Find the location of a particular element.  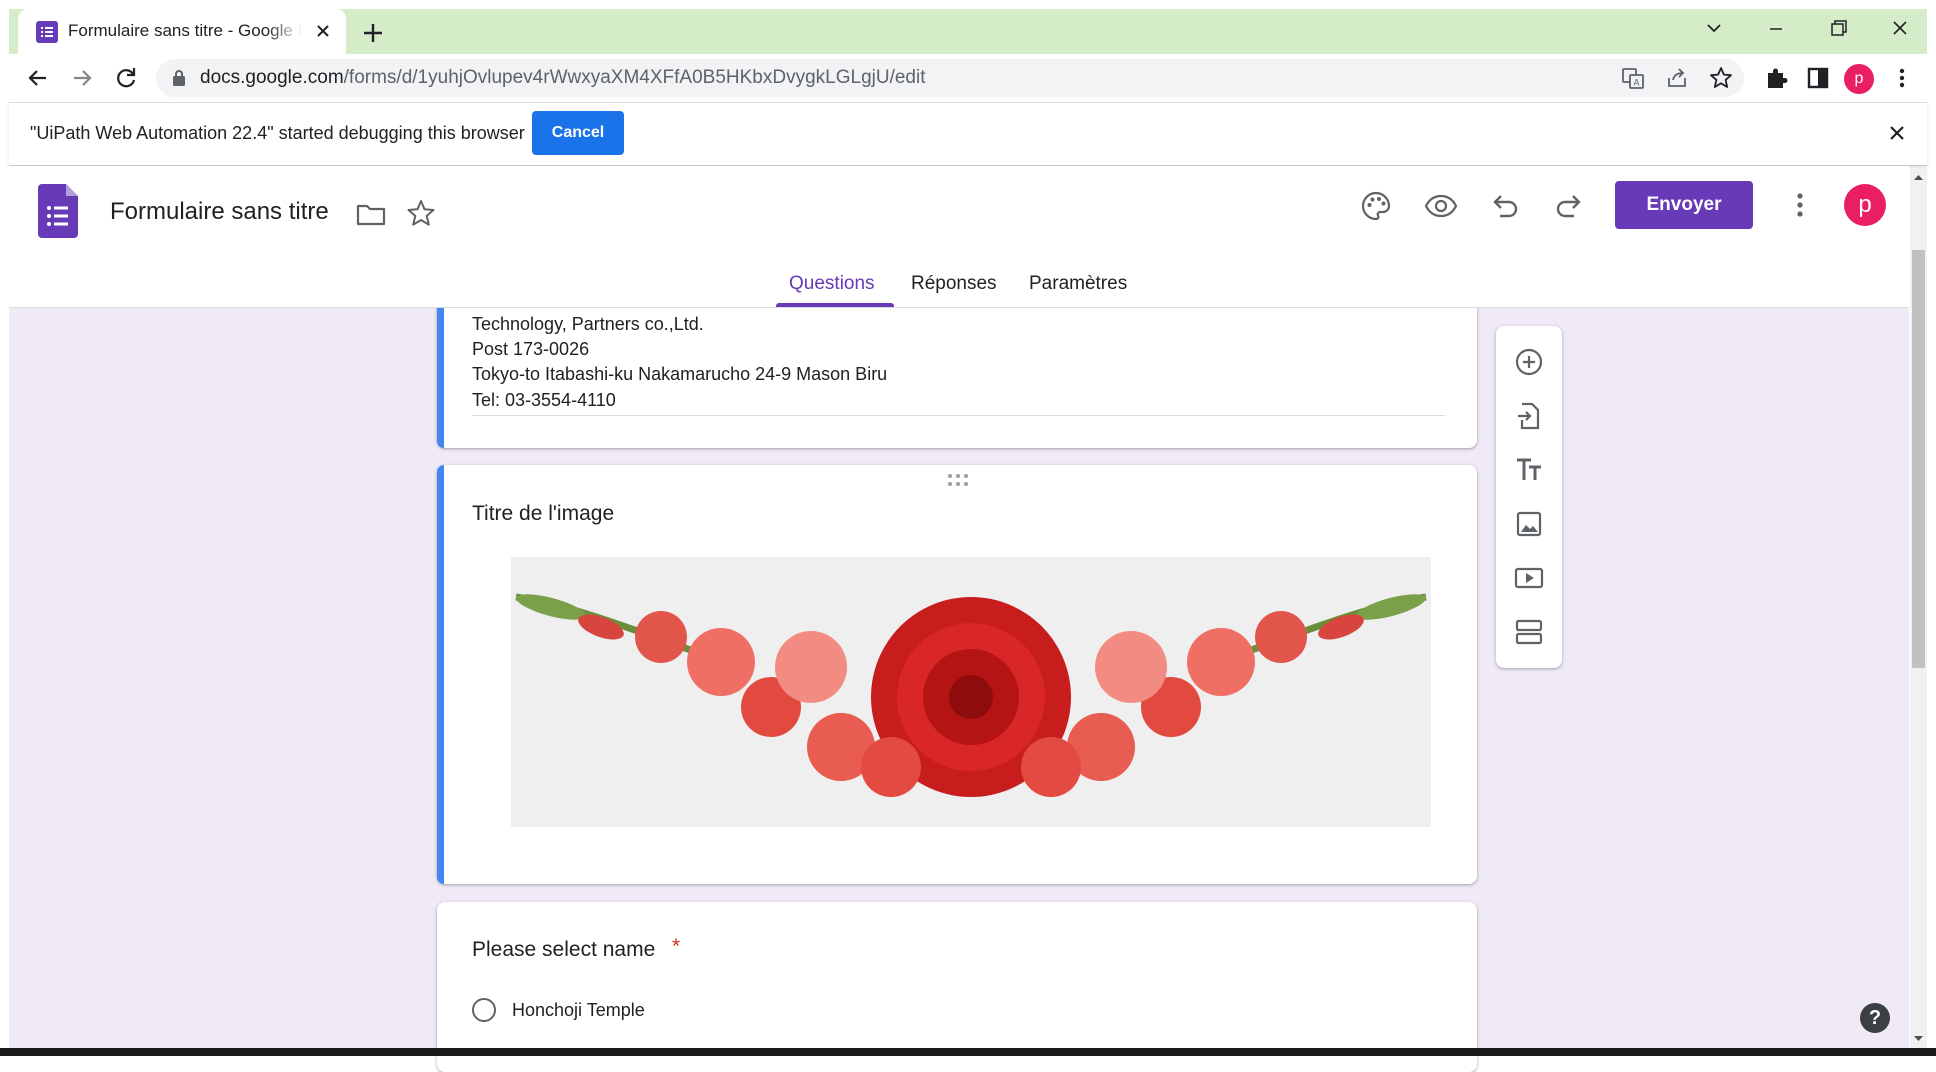

close-infobar-icon is located at coordinates (1897, 133).